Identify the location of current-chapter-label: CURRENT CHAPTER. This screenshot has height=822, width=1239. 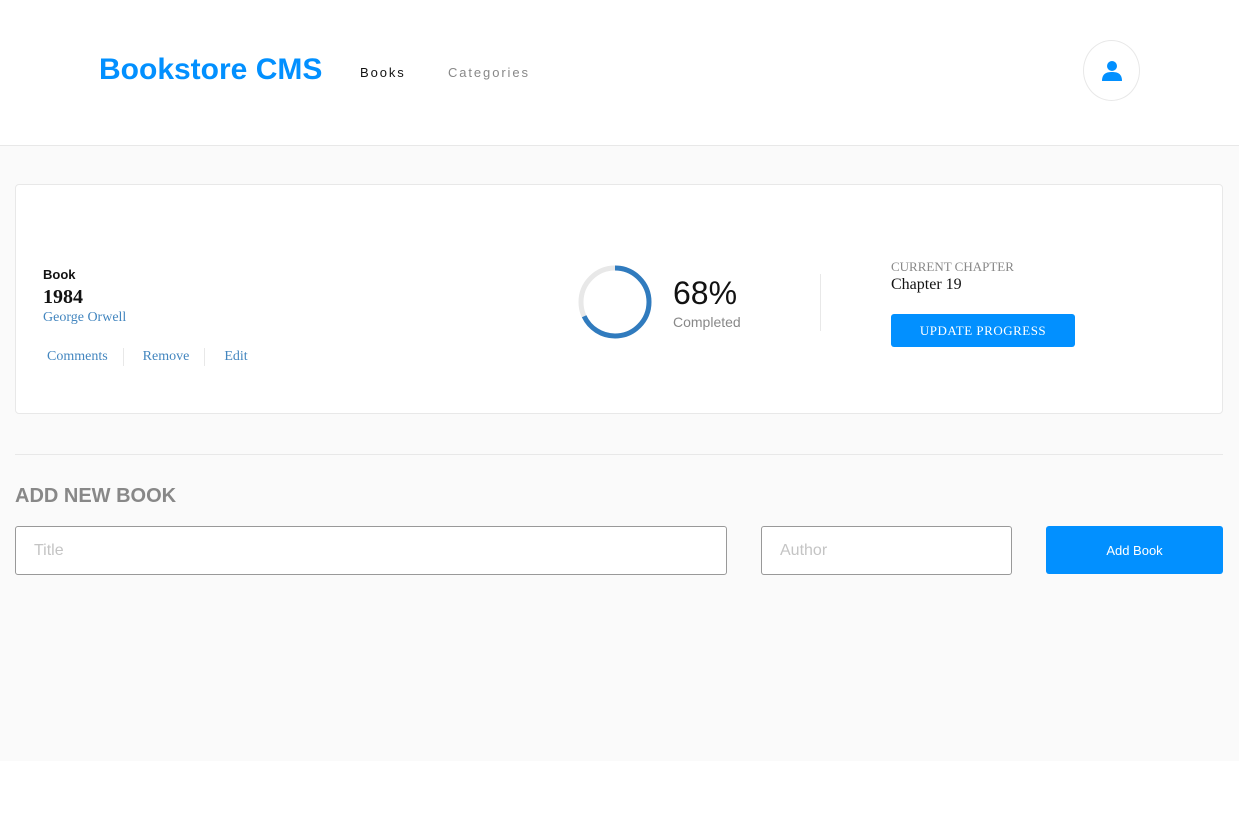
(952, 266).